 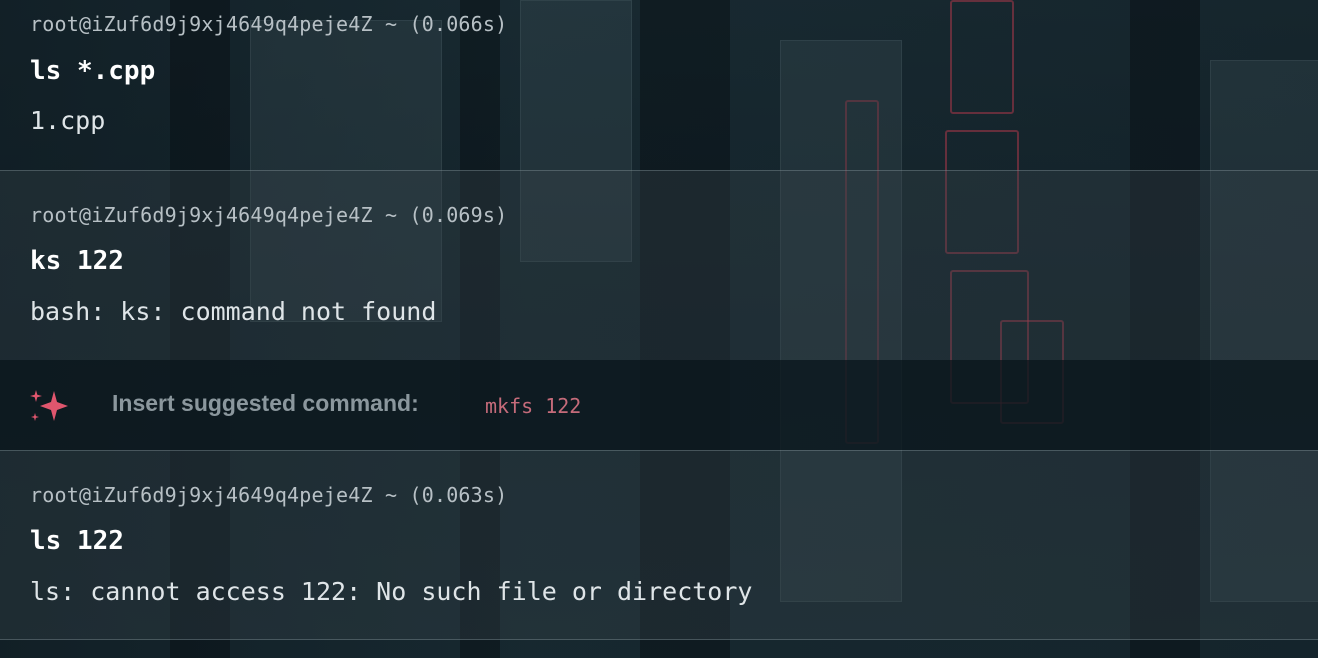 What do you see at coordinates (269, 24) in the screenshot?
I see `prompt-line: root@iZuf6d9j9xj4649q4peje4Z ~ (0.066s)` at bounding box center [269, 24].